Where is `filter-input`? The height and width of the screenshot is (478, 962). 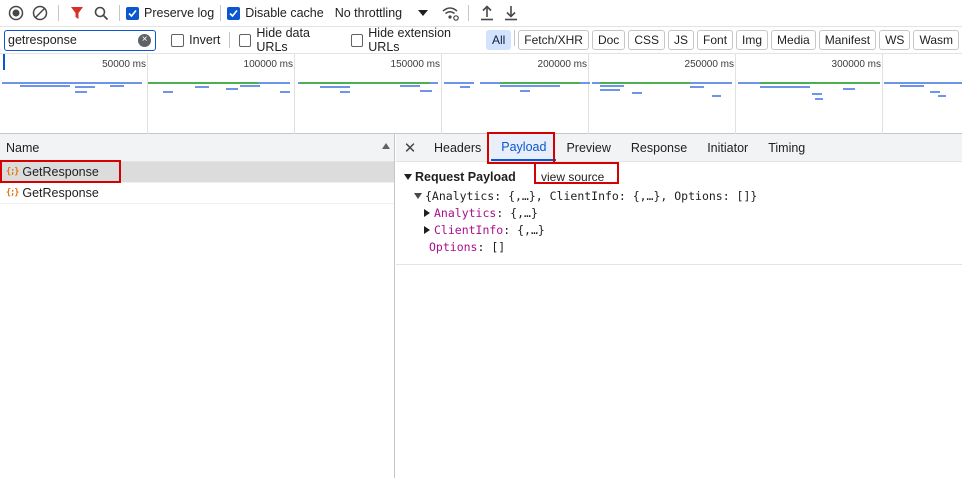 filter-input is located at coordinates (75, 40).